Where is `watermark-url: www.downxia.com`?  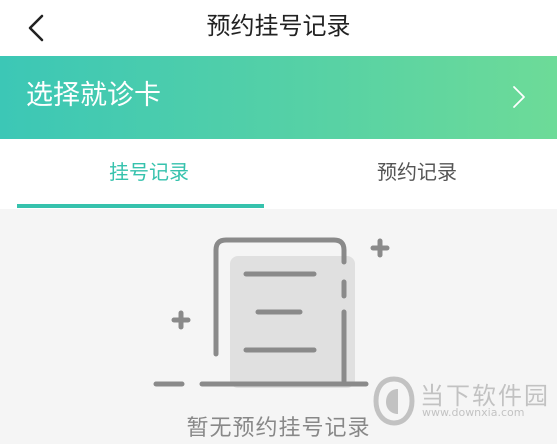 watermark-url: www.downxia.com is located at coordinates (473, 412).